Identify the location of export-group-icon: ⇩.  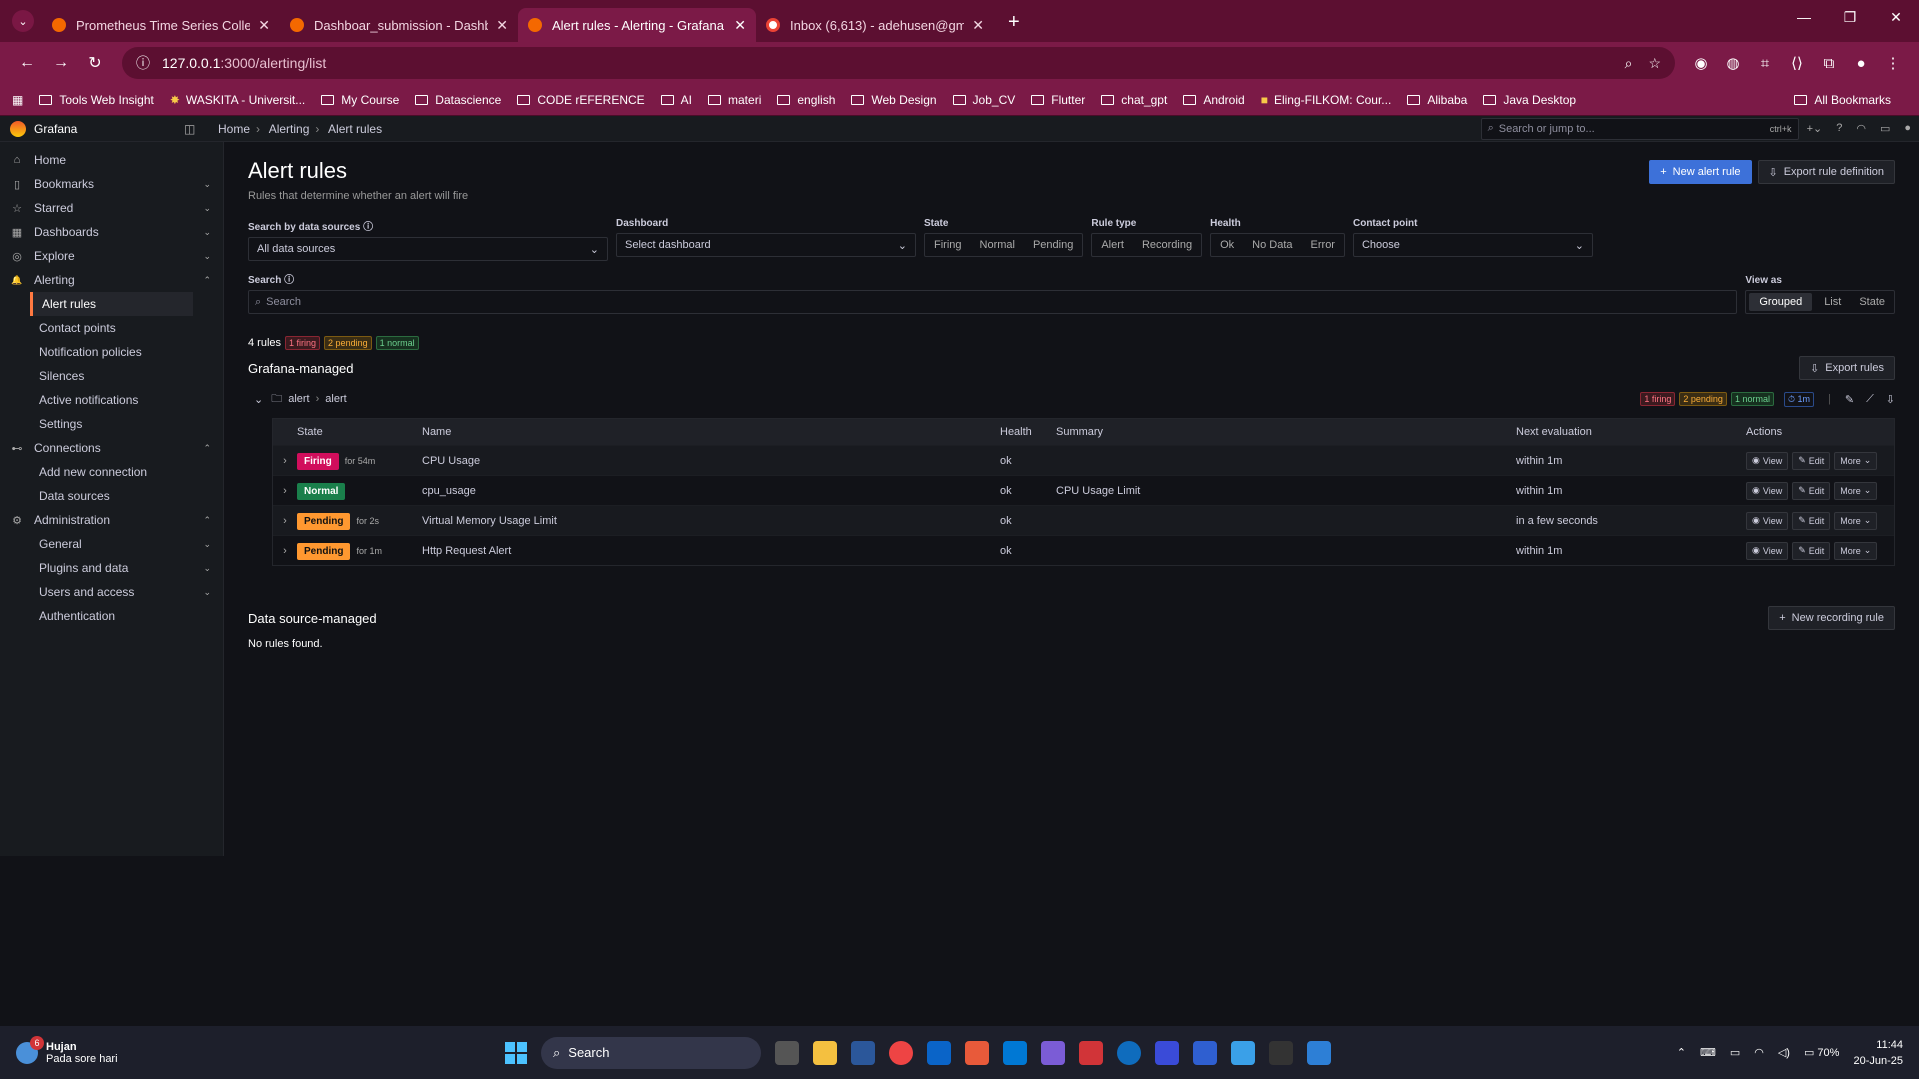
(1890, 399).